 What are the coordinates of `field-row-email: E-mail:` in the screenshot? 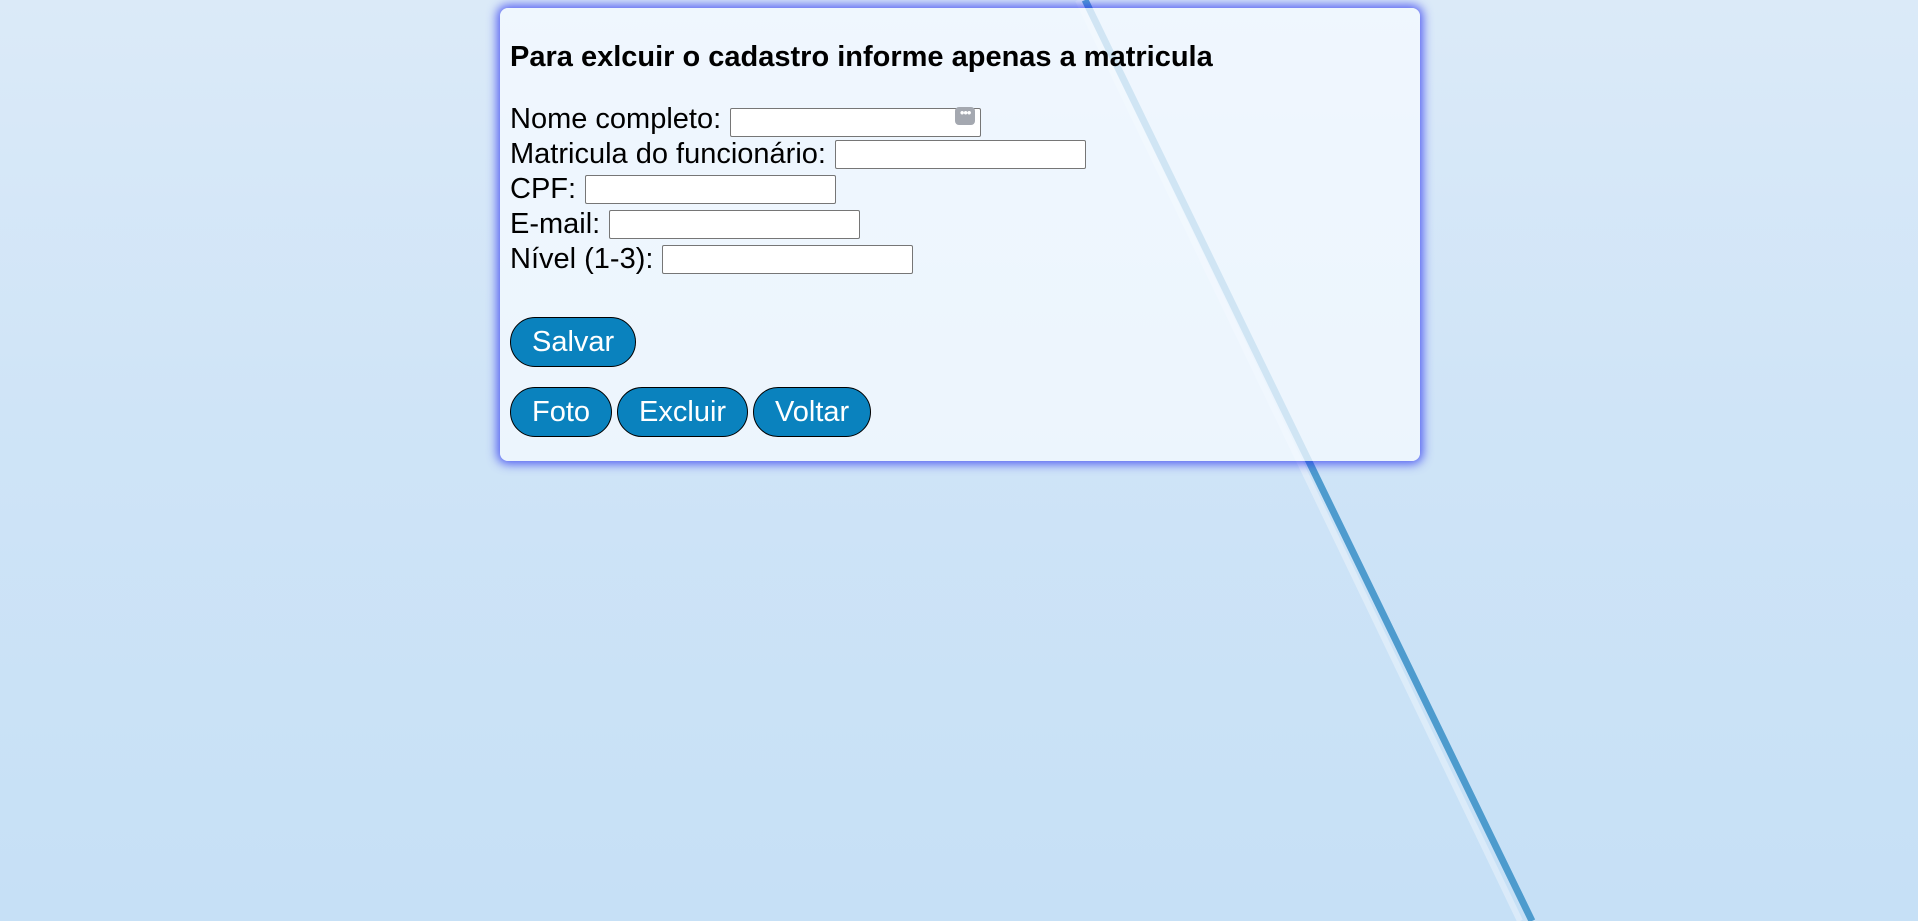 It's located at (960, 224).